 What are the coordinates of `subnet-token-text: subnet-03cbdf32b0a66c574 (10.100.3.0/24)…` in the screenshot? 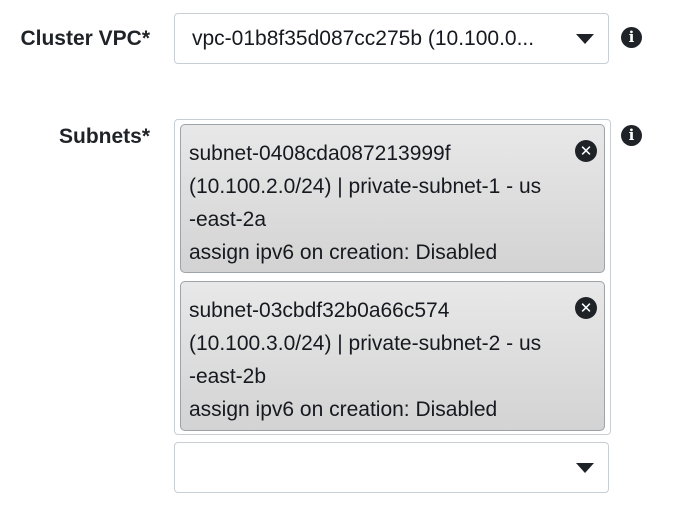 It's located at (379, 360).